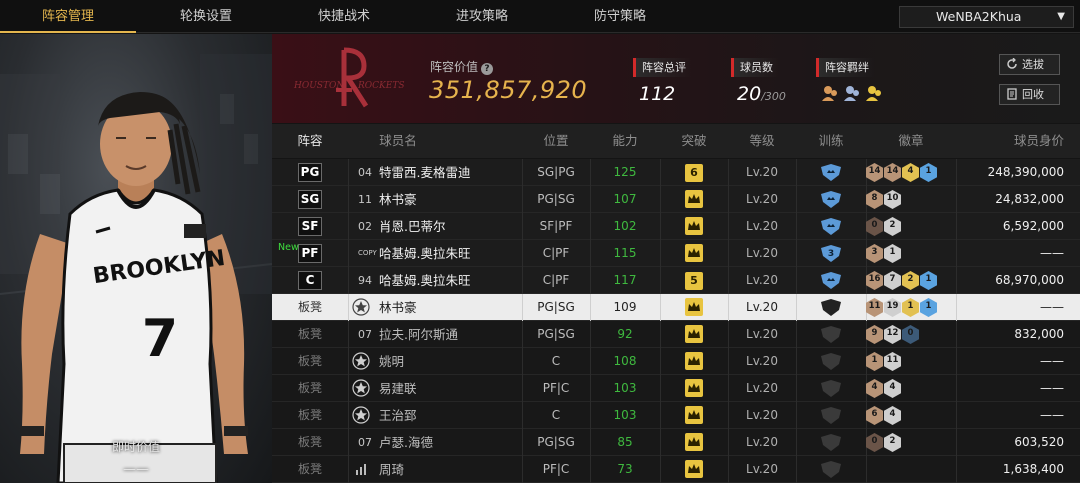  Describe the element at coordinates (508, 90) in the screenshot. I see `lineup-value: 351,857,920` at that location.